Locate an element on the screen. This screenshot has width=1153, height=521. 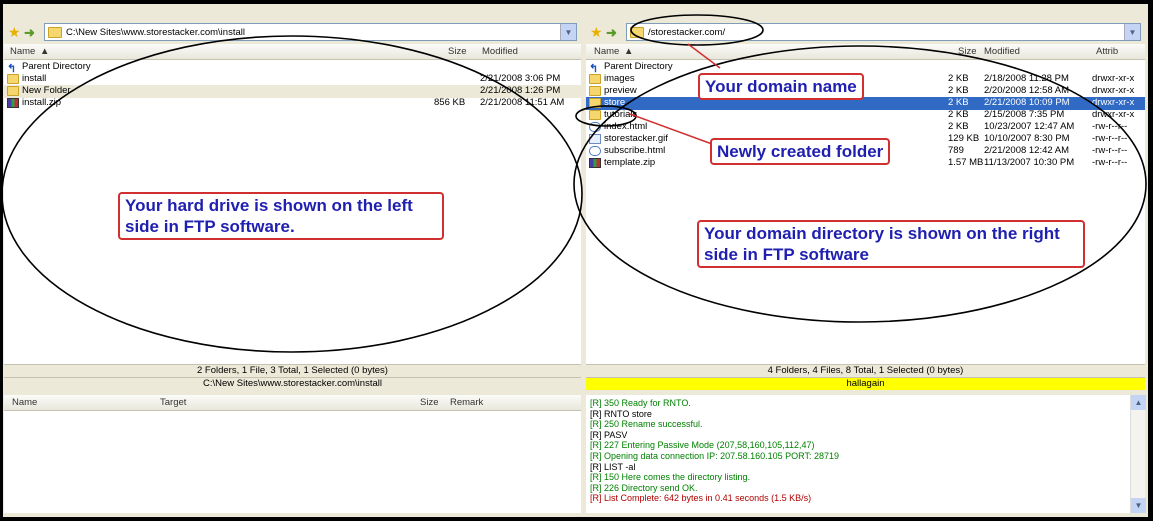
file-modified: 2/21/2008 1:26 PM is located at coordinates (520, 90).